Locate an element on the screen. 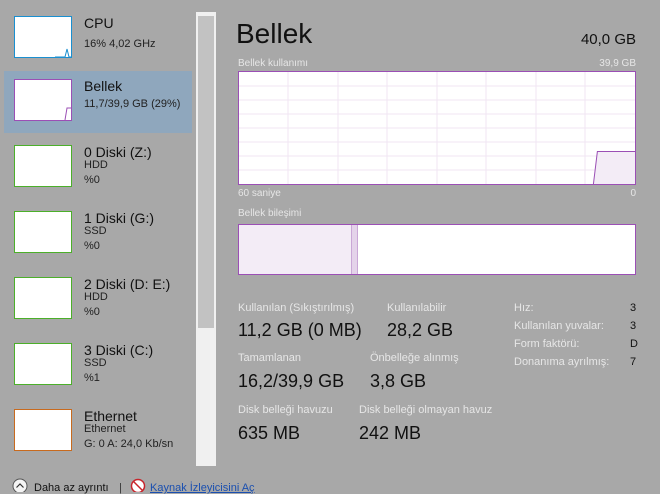 The image size is (660, 494). sidebar-item-memory: Bellek 11,7/39,9 GB (29%) is located at coordinates (98, 102).